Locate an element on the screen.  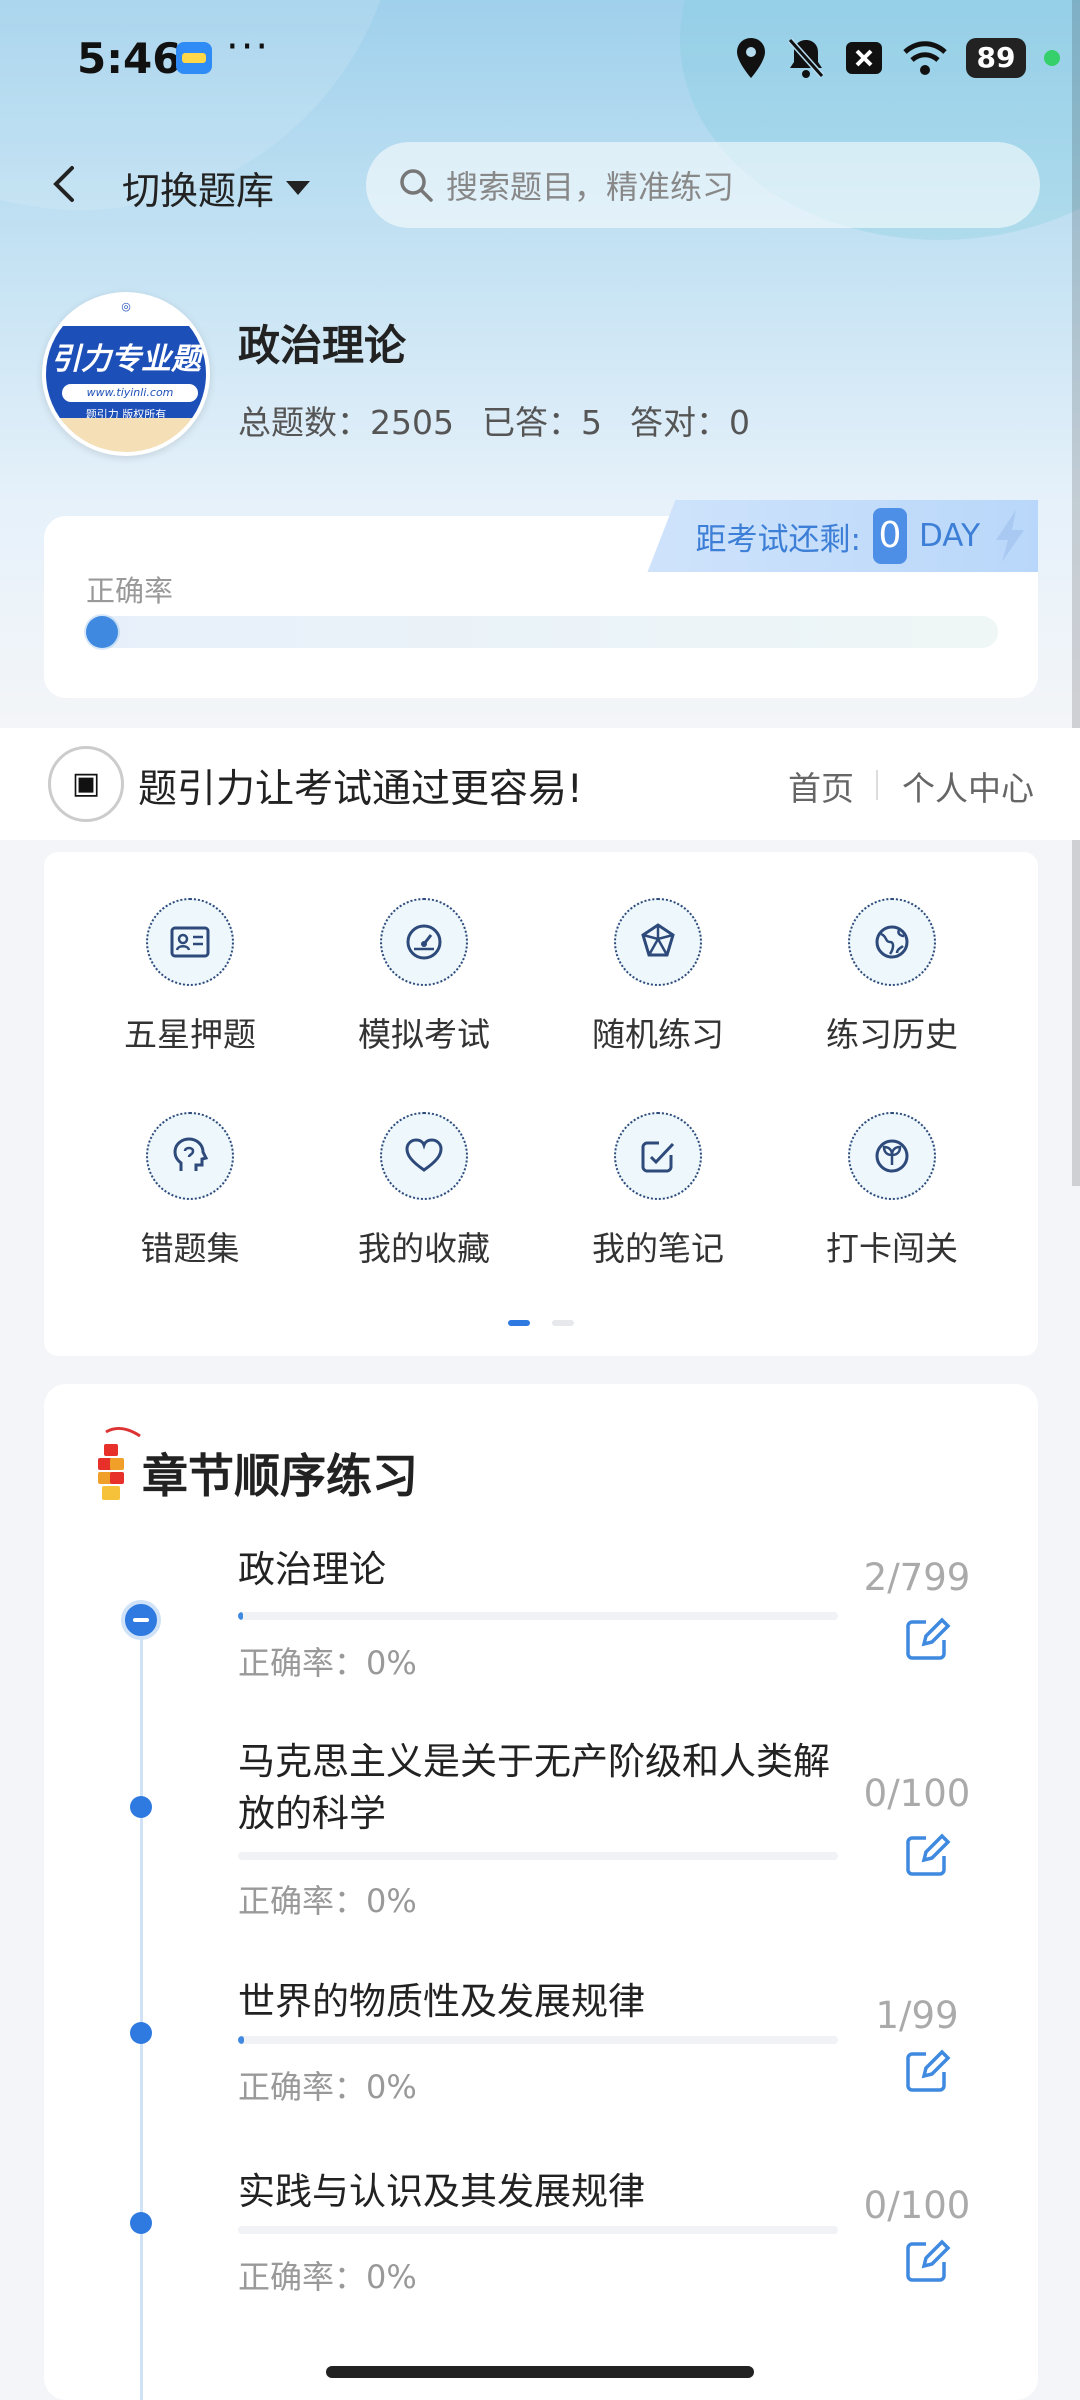
feature-label: 错题集 is located at coordinates (190, 1248).